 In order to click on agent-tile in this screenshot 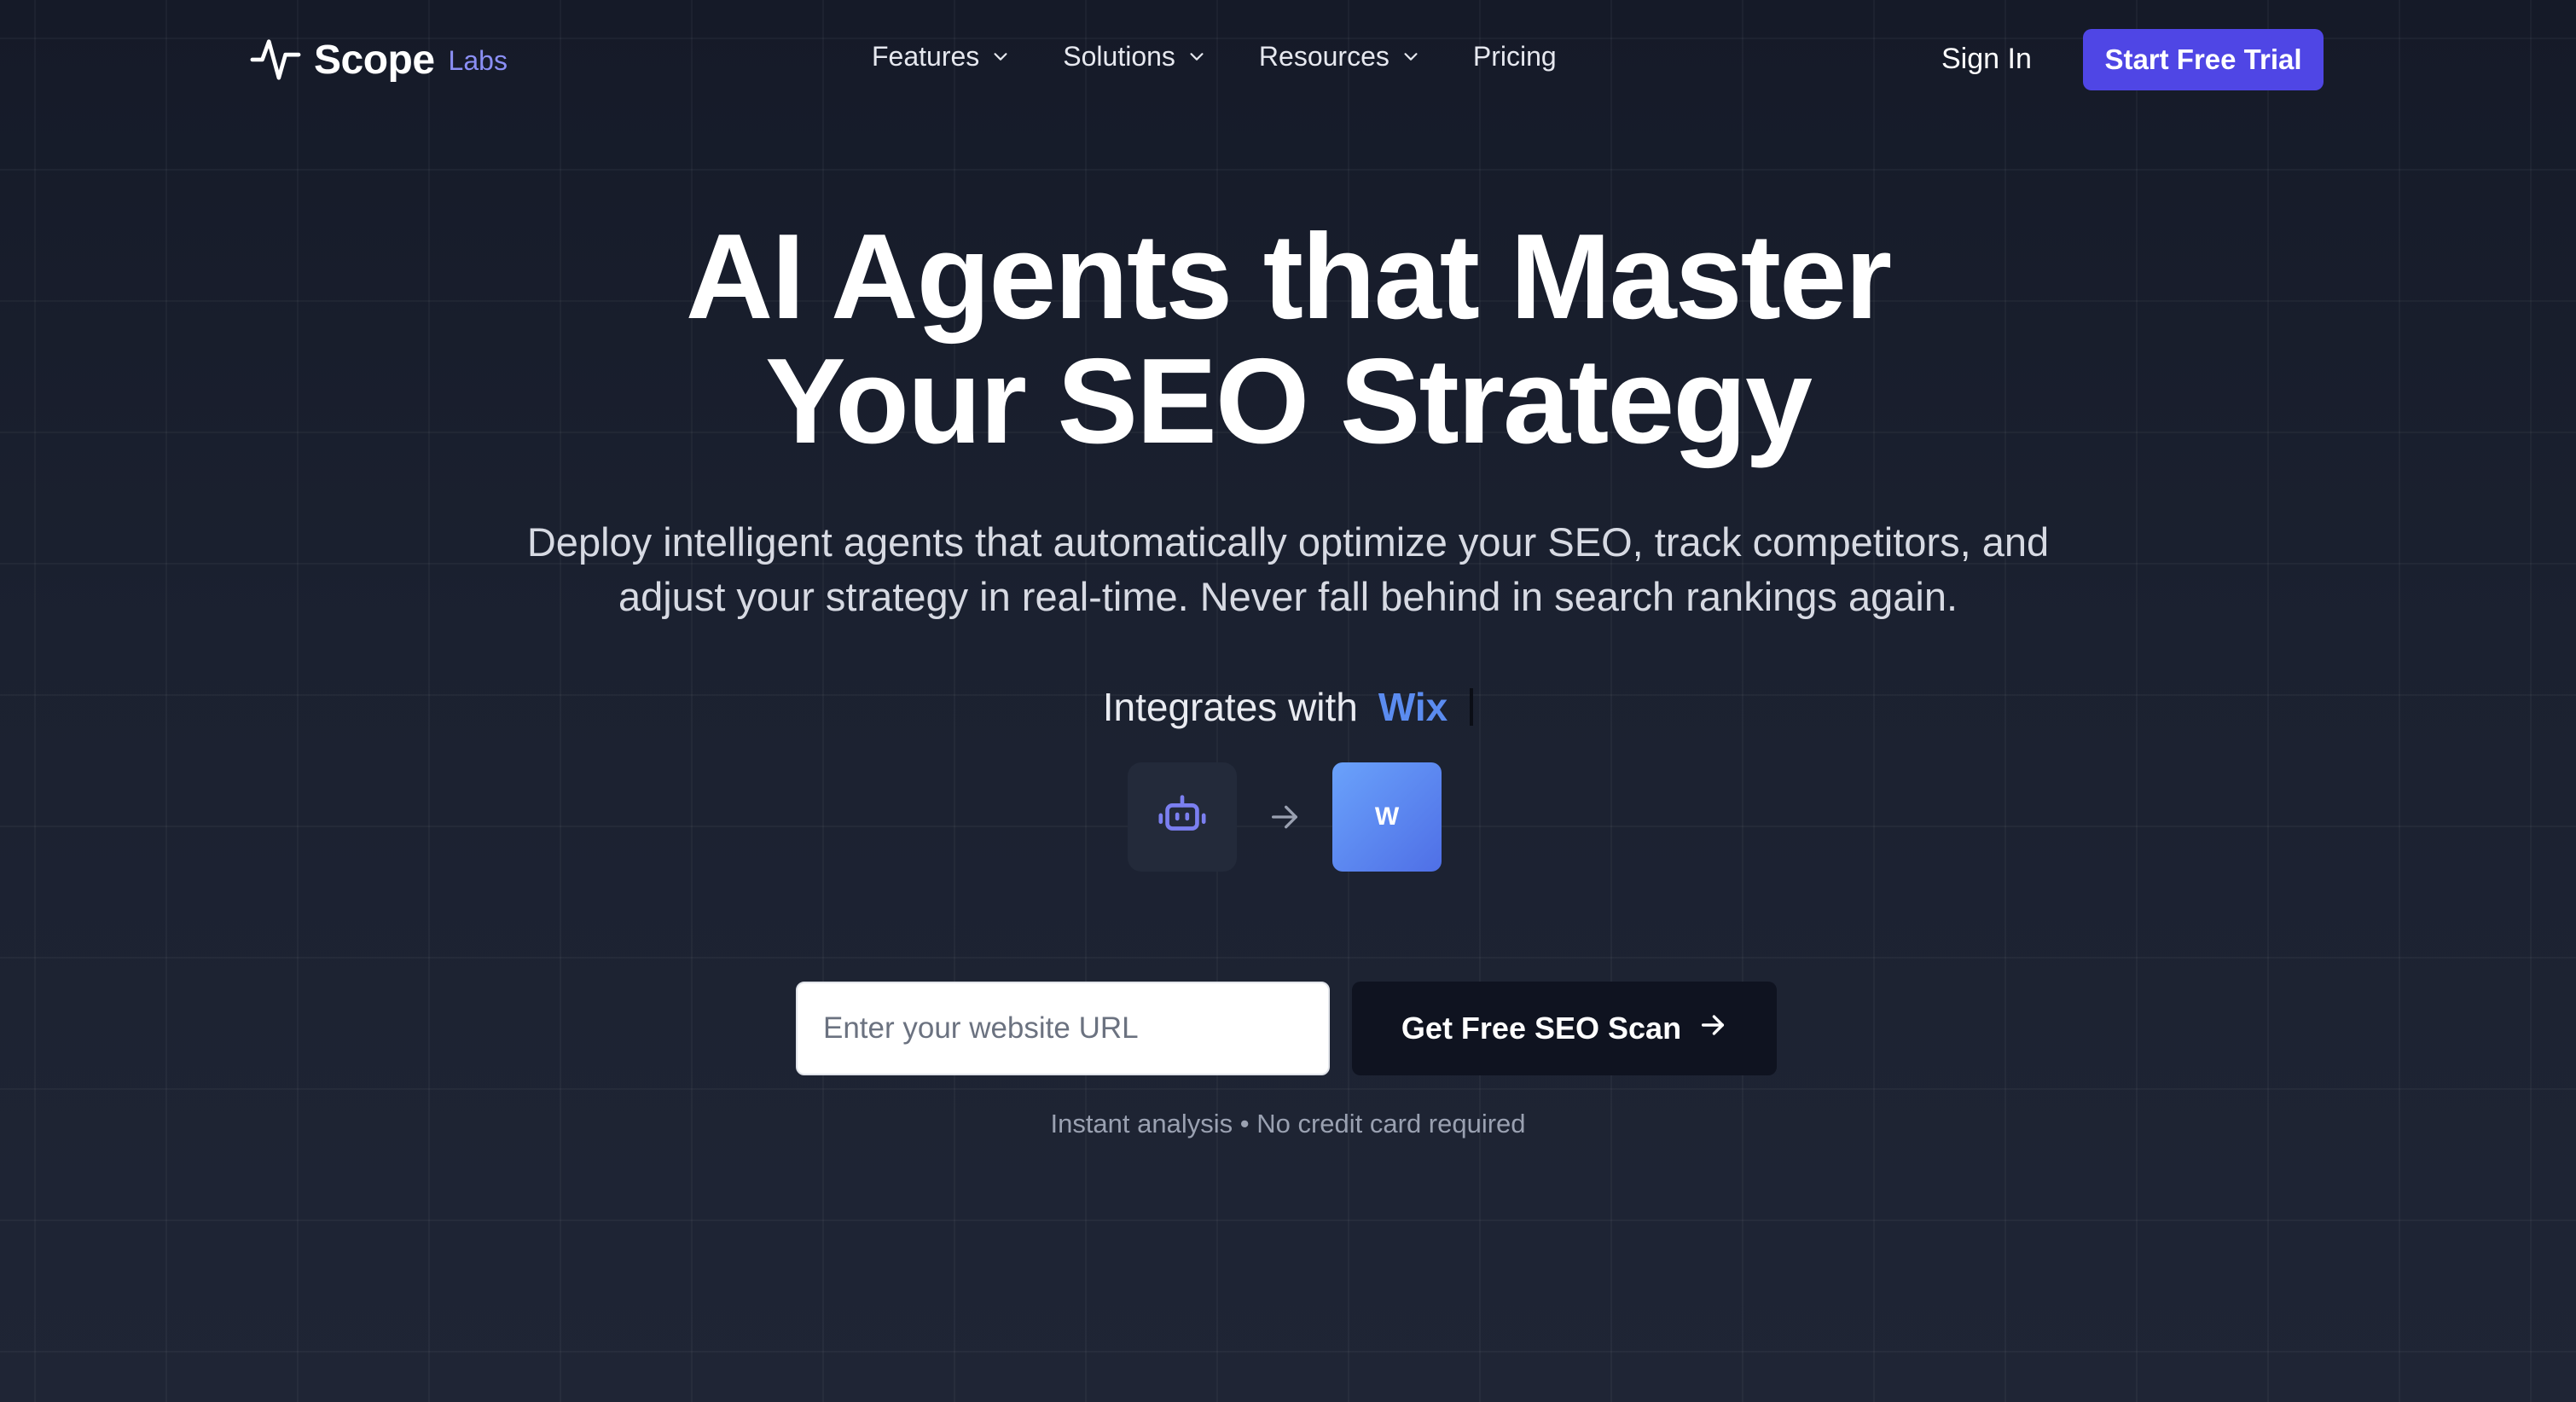, I will do `click(1182, 817)`.